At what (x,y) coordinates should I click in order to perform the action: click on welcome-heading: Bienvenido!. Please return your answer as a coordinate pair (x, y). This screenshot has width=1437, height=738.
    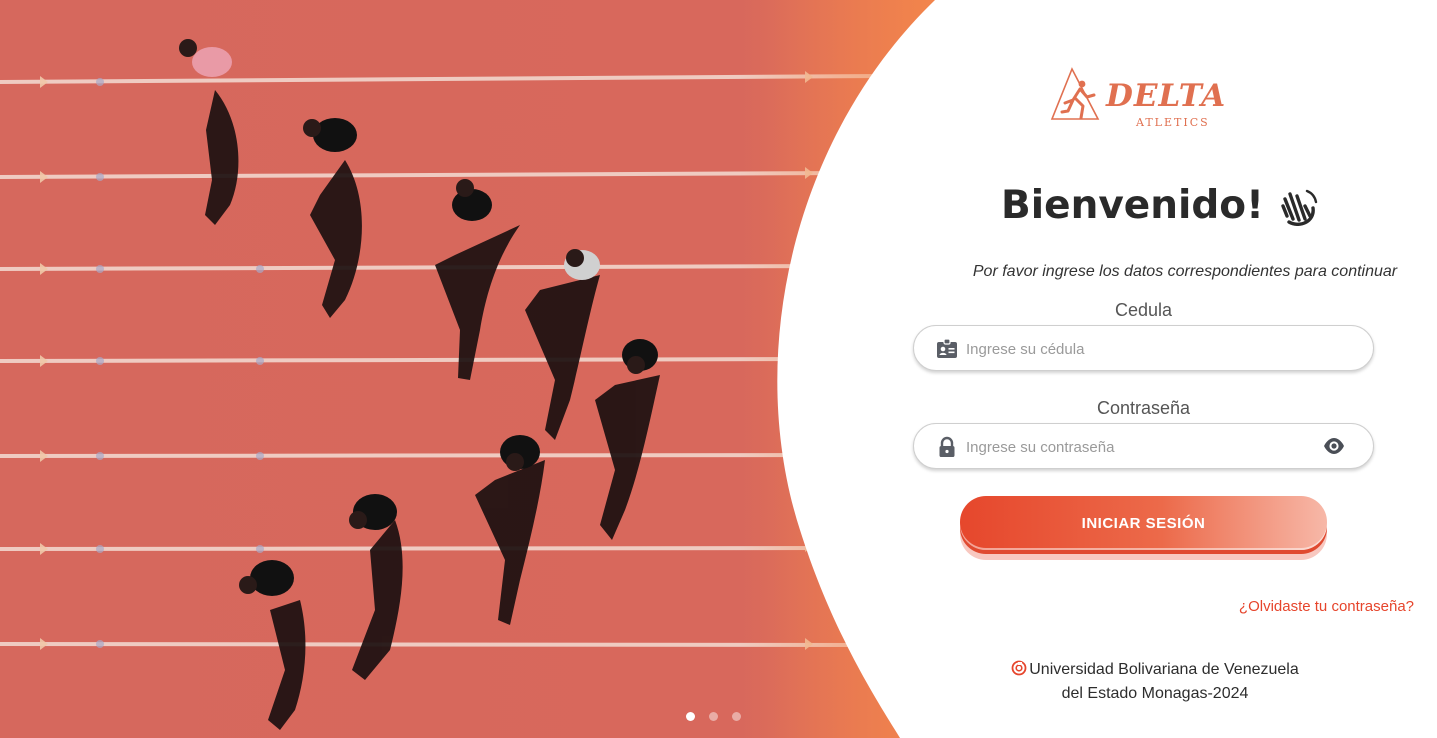
    Looking at the image, I should click on (1160, 205).